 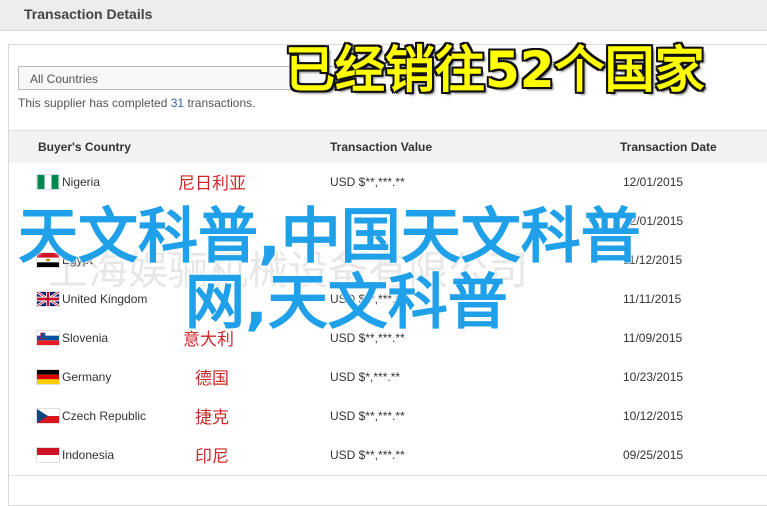 What do you see at coordinates (652, 299) in the screenshot?
I see `row-date: 11/11/2015` at bounding box center [652, 299].